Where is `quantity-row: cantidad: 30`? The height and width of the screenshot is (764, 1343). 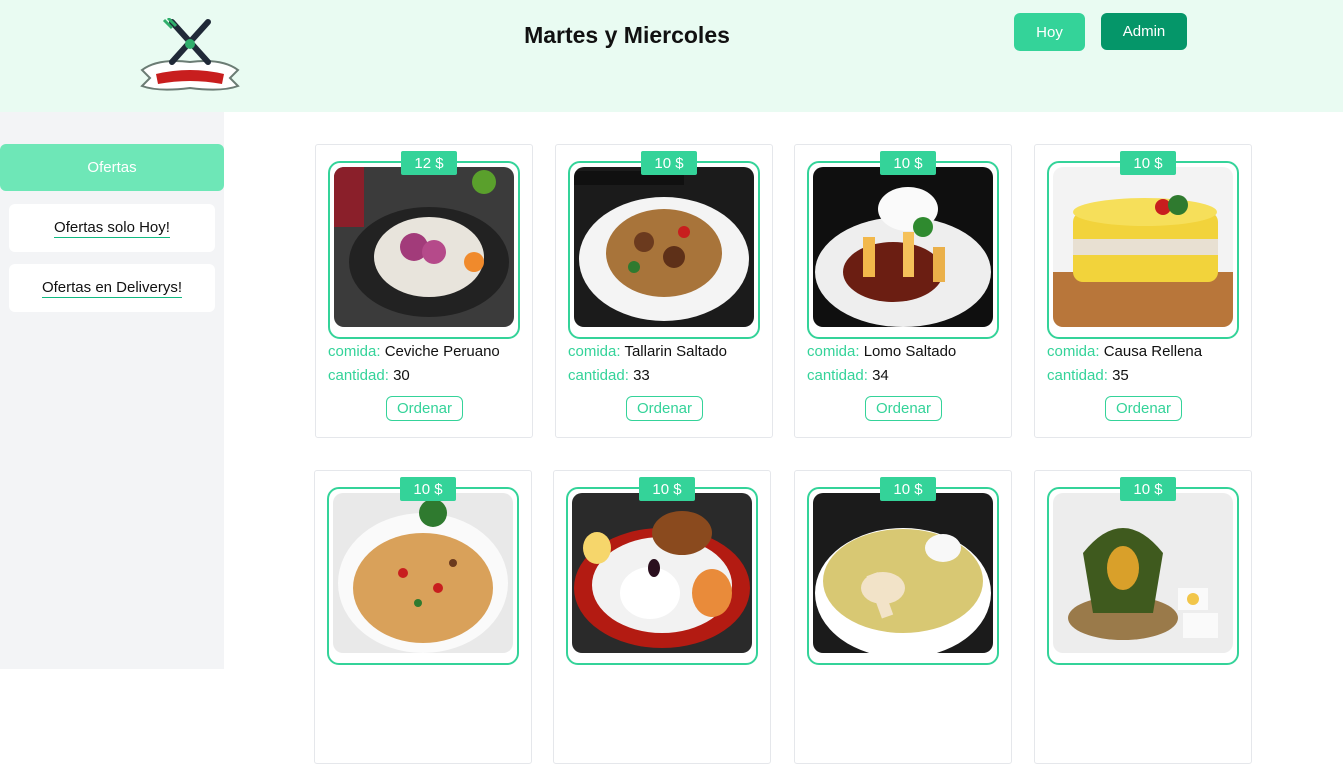
quantity-row: cantidad: 30 is located at coordinates (369, 375).